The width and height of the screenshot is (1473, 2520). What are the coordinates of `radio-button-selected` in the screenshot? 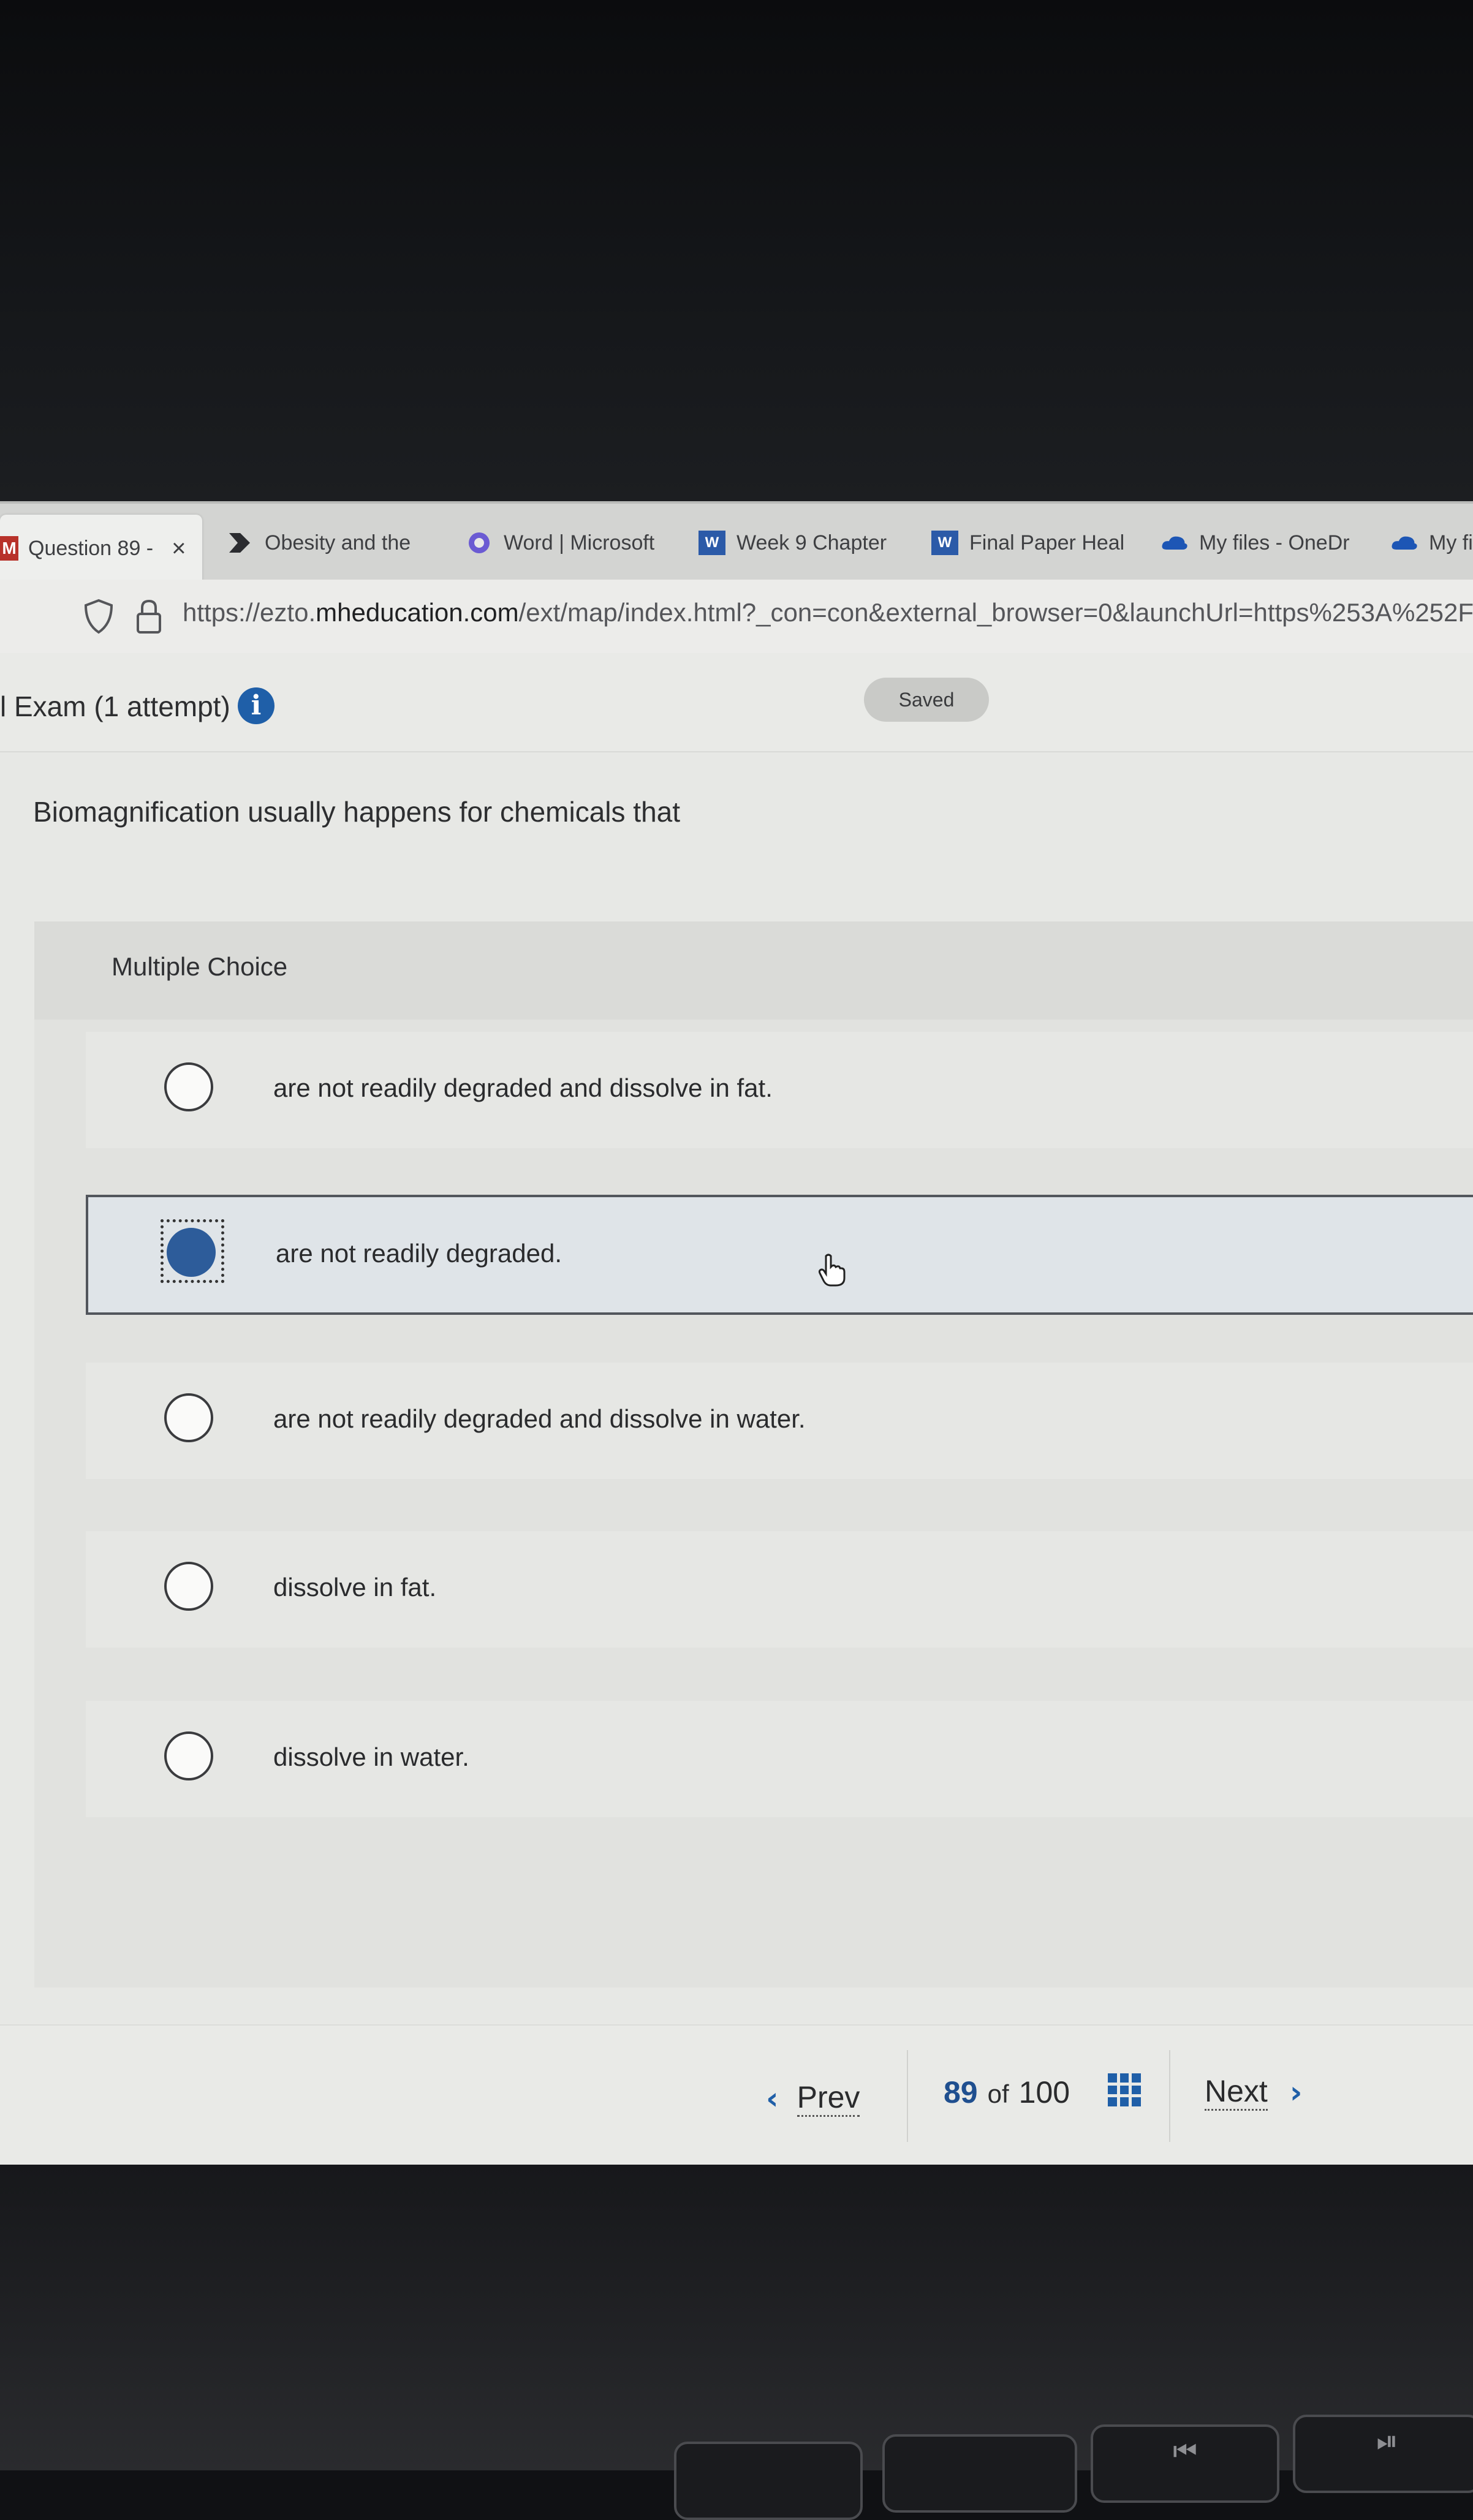 It's located at (191, 1252).